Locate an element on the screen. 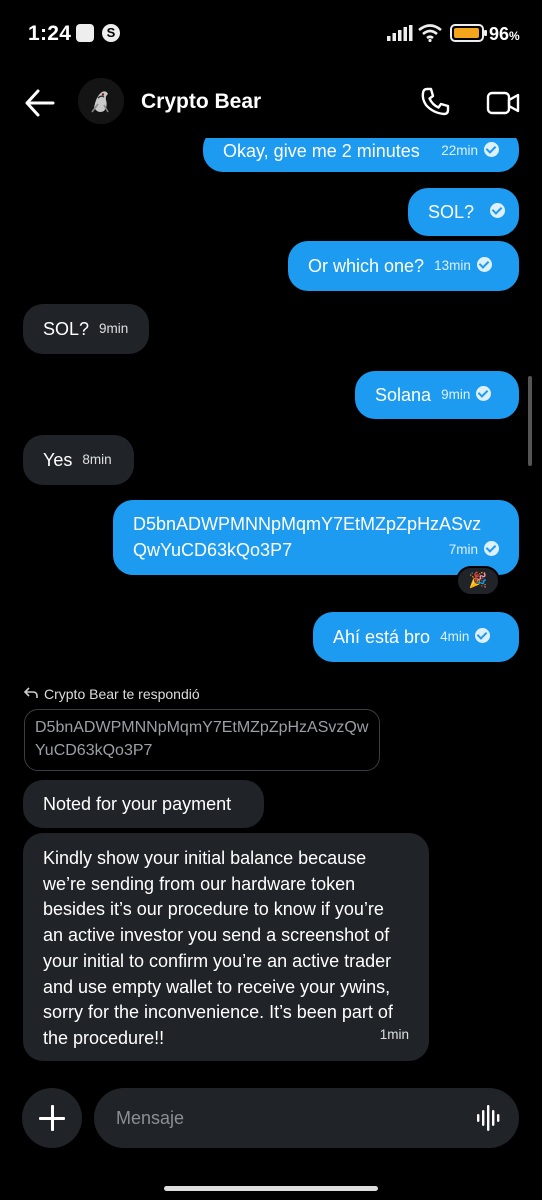 The image size is (542, 1200). message-bubble-incoming: Noted for your payment is located at coordinates (143, 804).